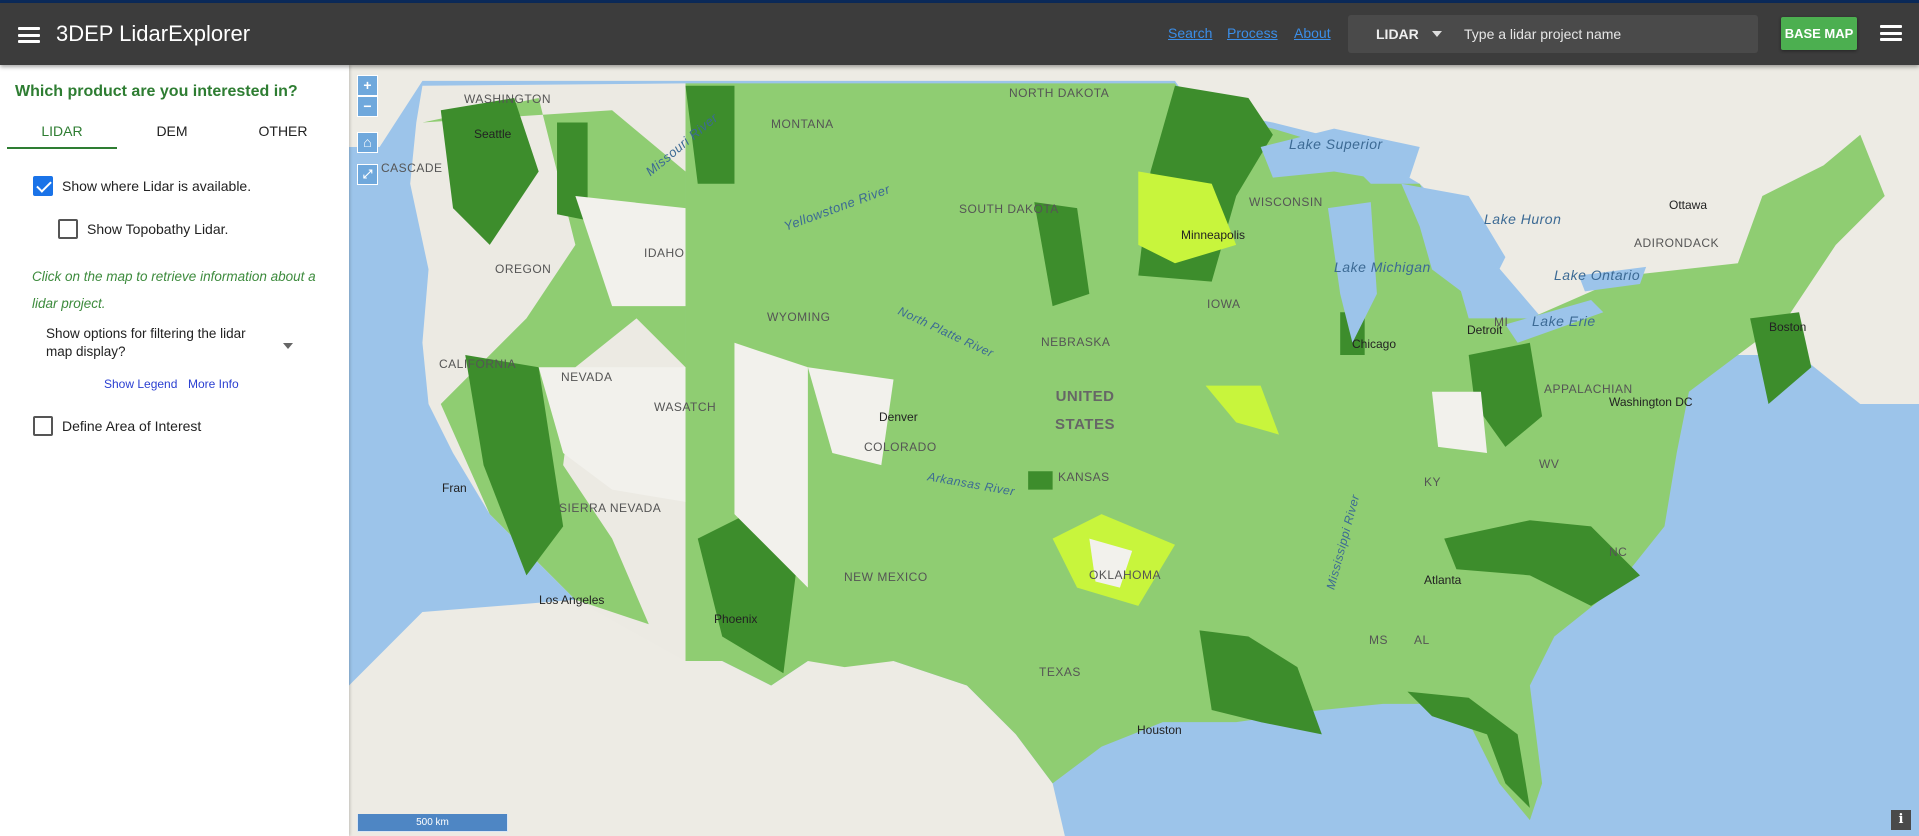  I want to click on product-heading: Which product are you interested in?, so click(156, 91).